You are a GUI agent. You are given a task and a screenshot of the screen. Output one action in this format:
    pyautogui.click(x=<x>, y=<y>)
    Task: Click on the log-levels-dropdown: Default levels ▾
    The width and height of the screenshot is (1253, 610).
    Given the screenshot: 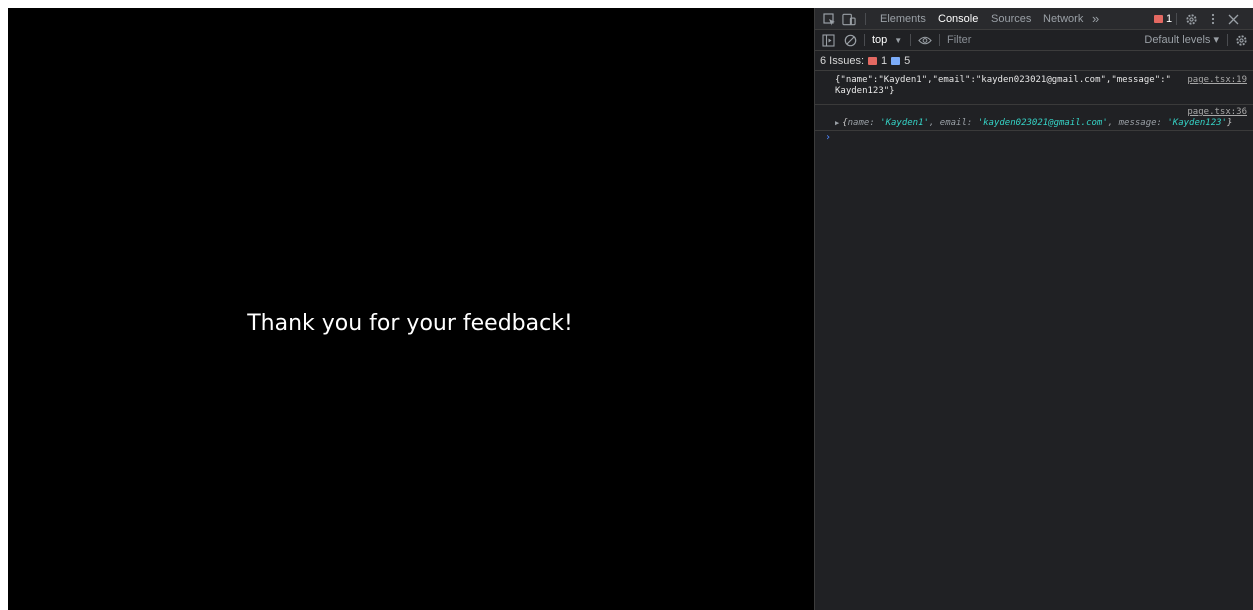 What is the action you would take?
    pyautogui.click(x=1181, y=40)
    